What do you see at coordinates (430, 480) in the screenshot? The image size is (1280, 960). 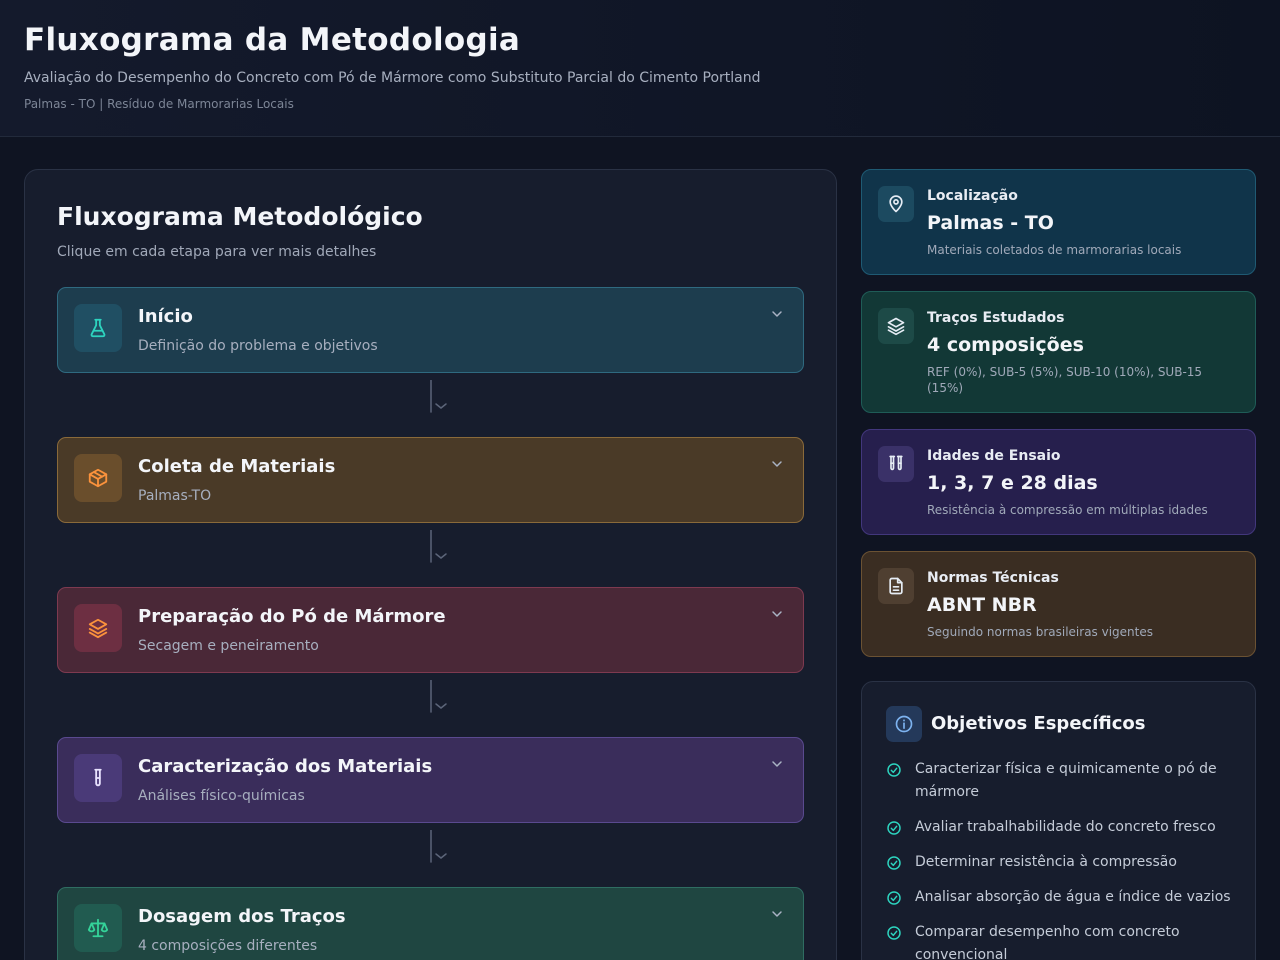 I see `flow-step-coleta: Coleta de Materiais Palmas-TO` at bounding box center [430, 480].